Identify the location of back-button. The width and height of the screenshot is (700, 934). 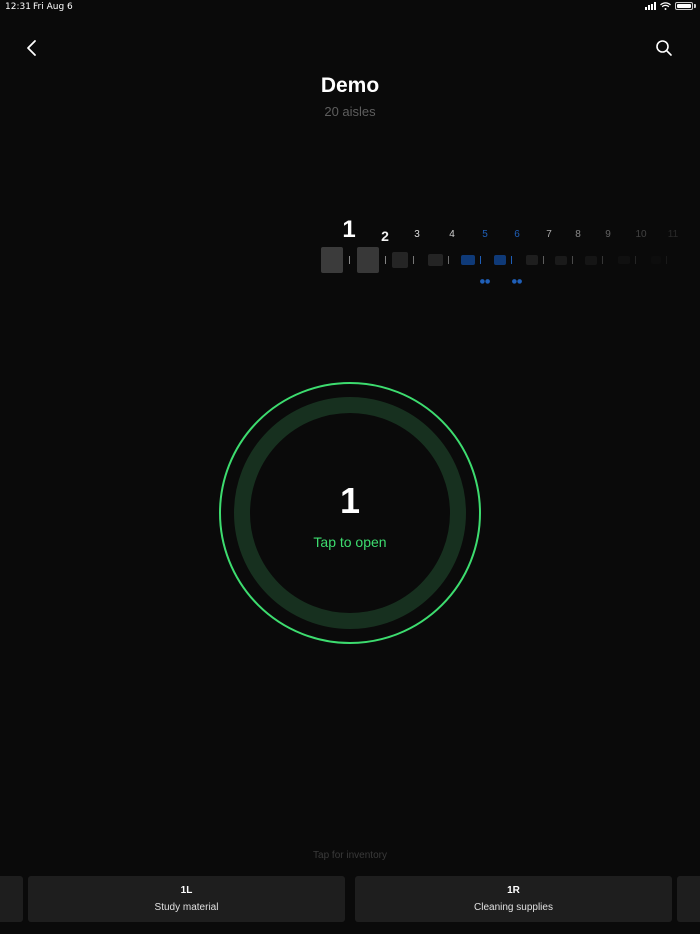
(32, 48).